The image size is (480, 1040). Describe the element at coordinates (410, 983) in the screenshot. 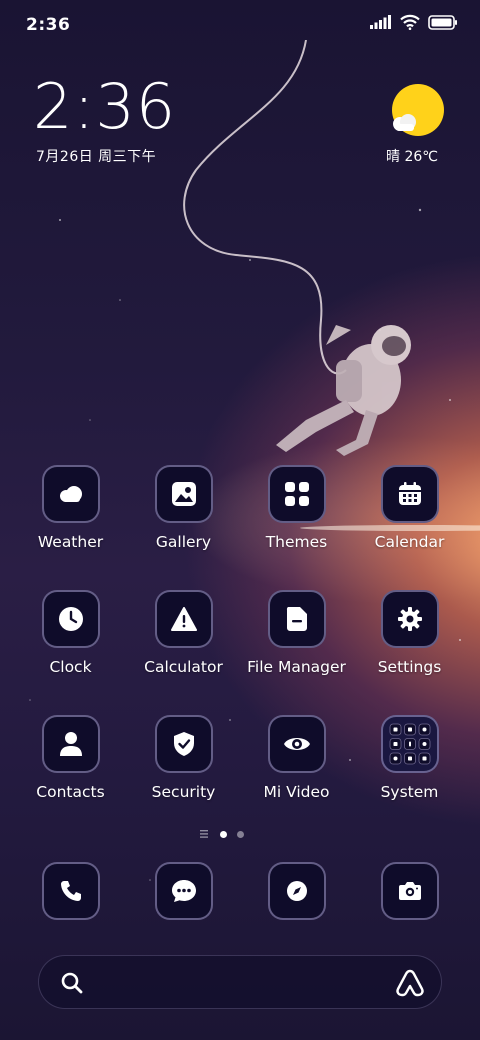

I see `assistant-icon` at that location.